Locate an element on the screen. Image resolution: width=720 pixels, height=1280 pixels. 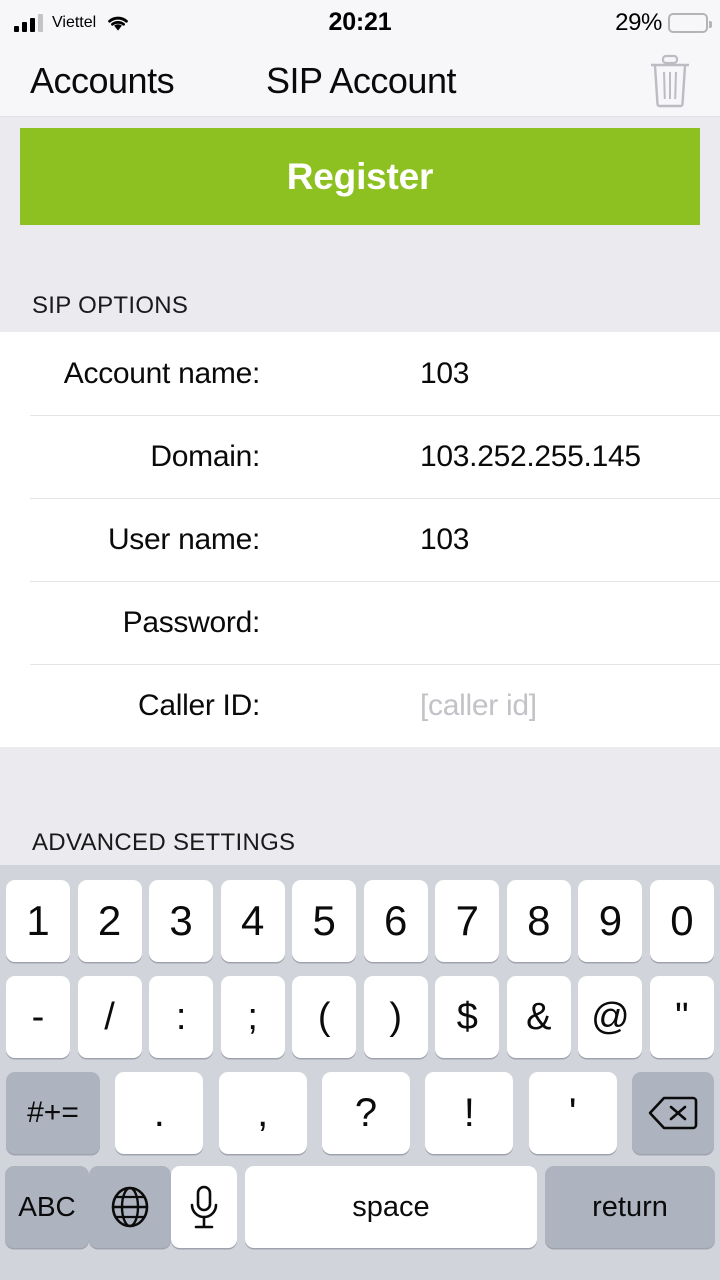
form-row-user-name: User name: is located at coordinates (360, 539).